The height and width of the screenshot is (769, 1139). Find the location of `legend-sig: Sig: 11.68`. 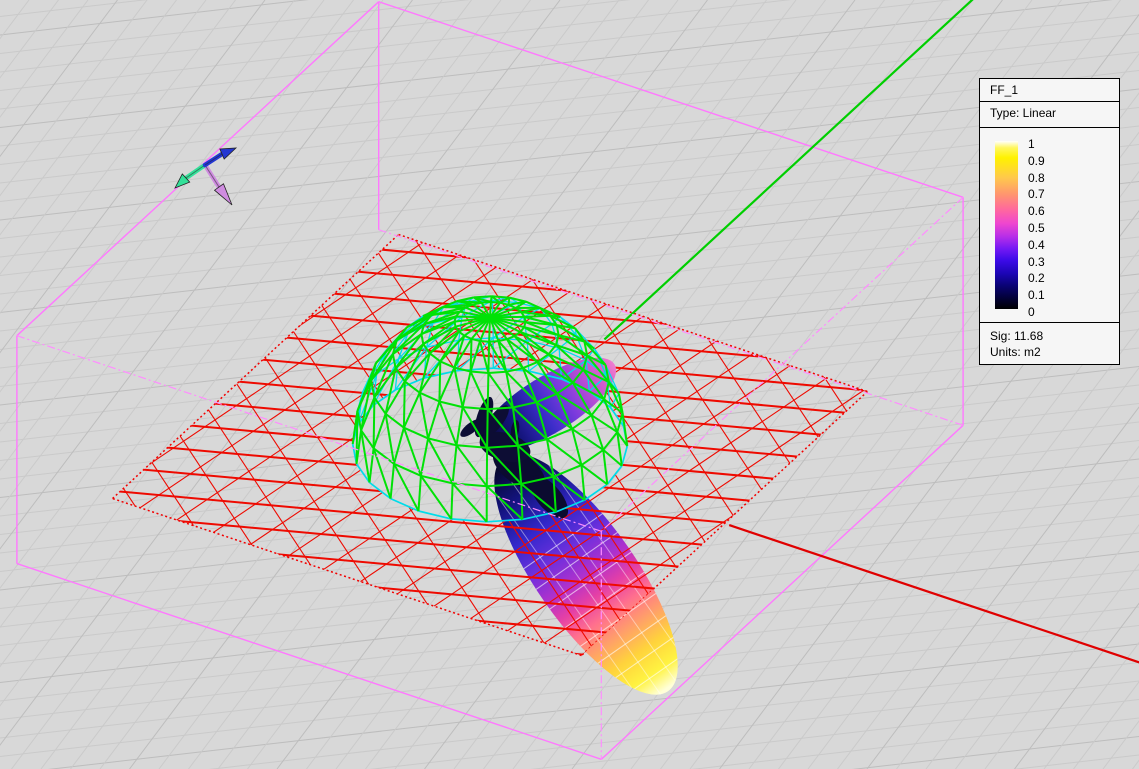

legend-sig: Sig: 11.68 is located at coordinates (1017, 336).